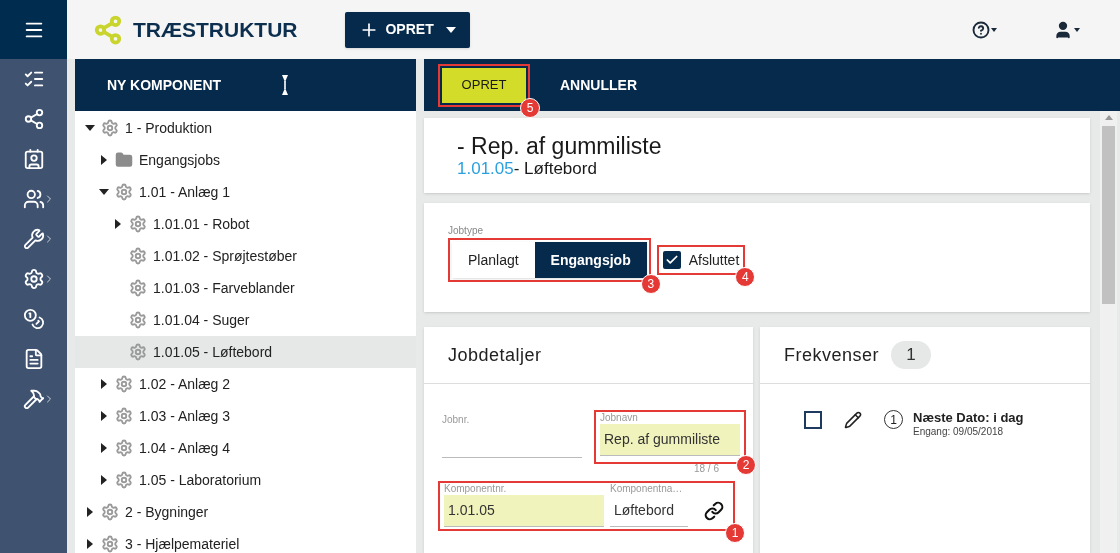  What do you see at coordinates (706, 469) in the screenshot?
I see `character-counter: 18 / 6` at bounding box center [706, 469].